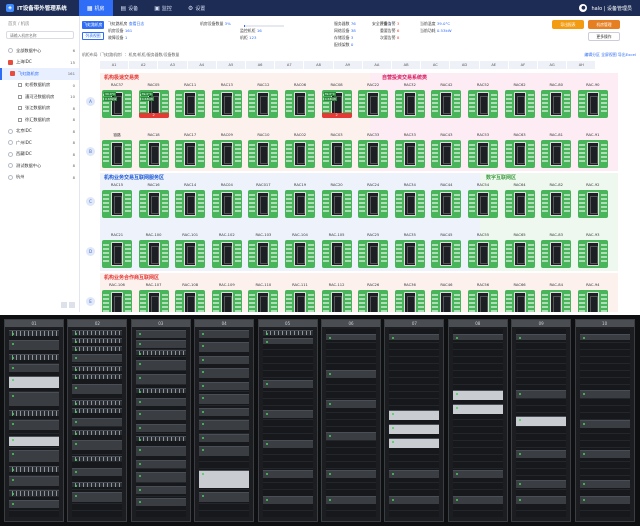 The image size is (640, 526). I want to click on rack-slot: RAC-101, so click(190, 253).